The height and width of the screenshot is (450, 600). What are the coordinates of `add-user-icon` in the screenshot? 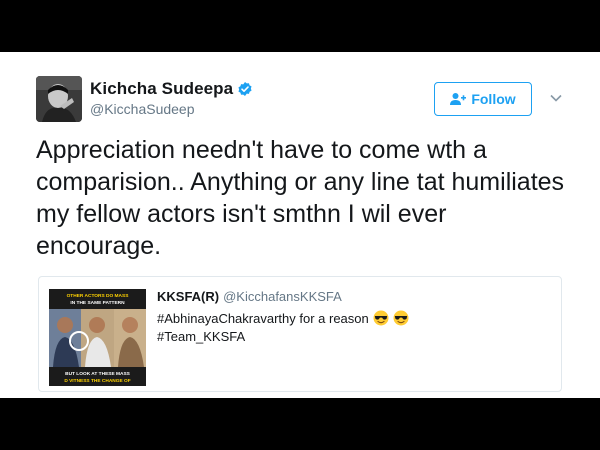 It's located at (458, 99).